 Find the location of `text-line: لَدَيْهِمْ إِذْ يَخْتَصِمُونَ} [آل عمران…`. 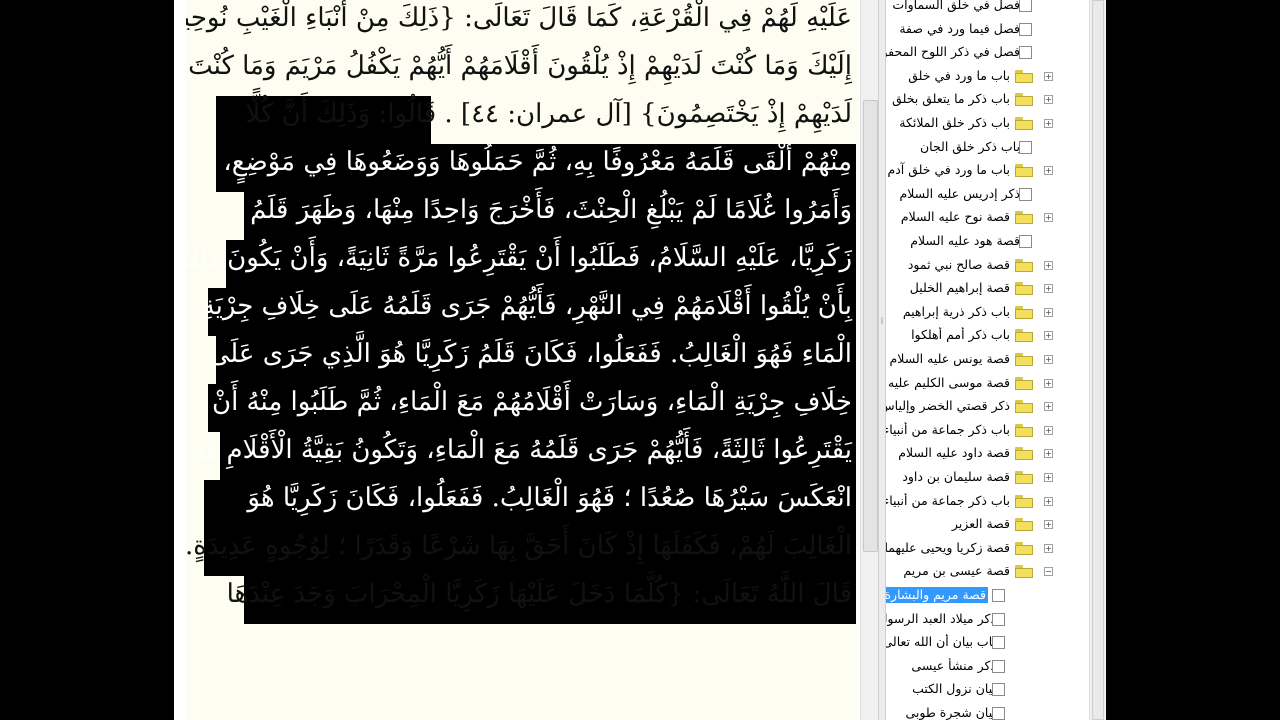

text-line: لَدَيْهِمْ إِذْ يَخْتَصِمُونَ} [آل عمران… is located at coordinates (548, 114).